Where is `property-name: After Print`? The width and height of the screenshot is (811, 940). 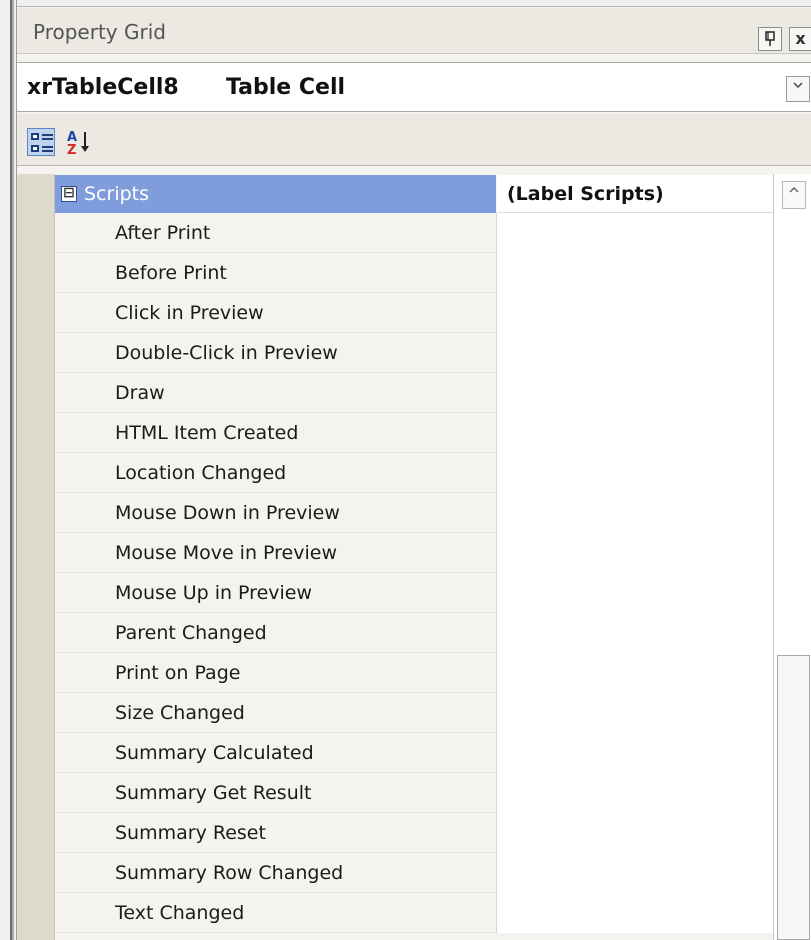
property-name: After Print is located at coordinates (163, 233).